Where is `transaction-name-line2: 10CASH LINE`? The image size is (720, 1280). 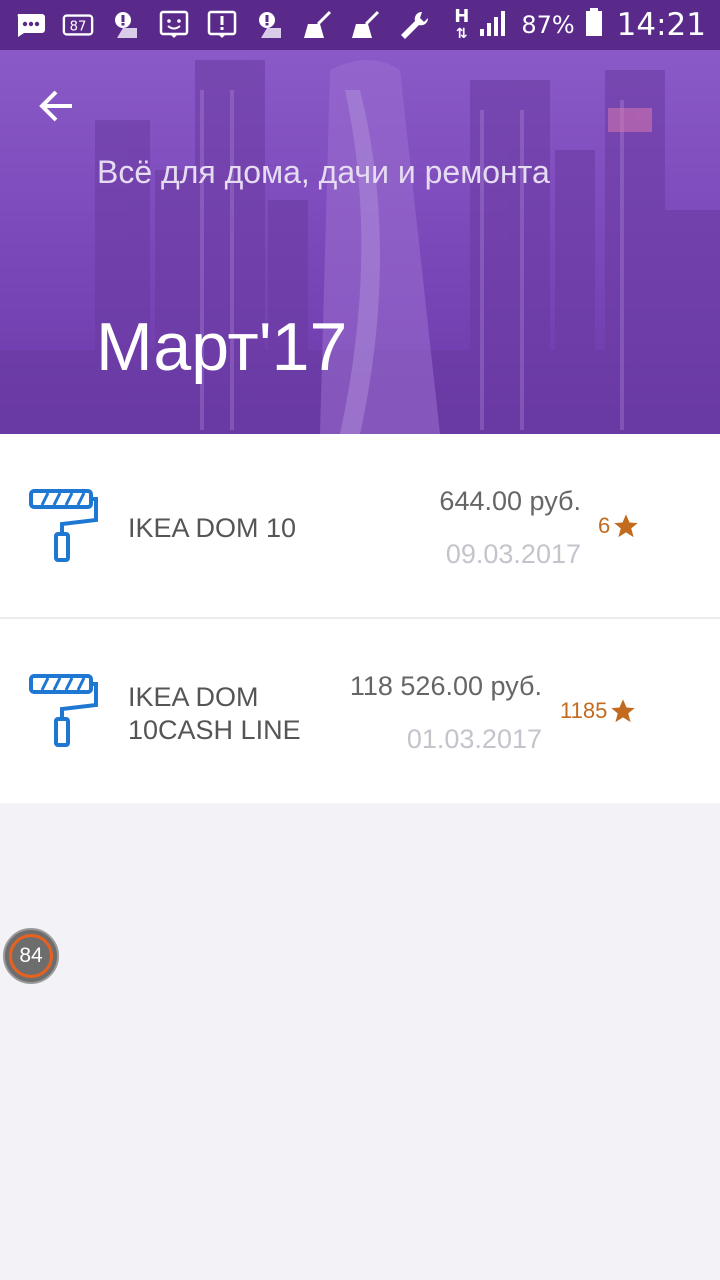 transaction-name-line2: 10CASH LINE is located at coordinates (214, 730).